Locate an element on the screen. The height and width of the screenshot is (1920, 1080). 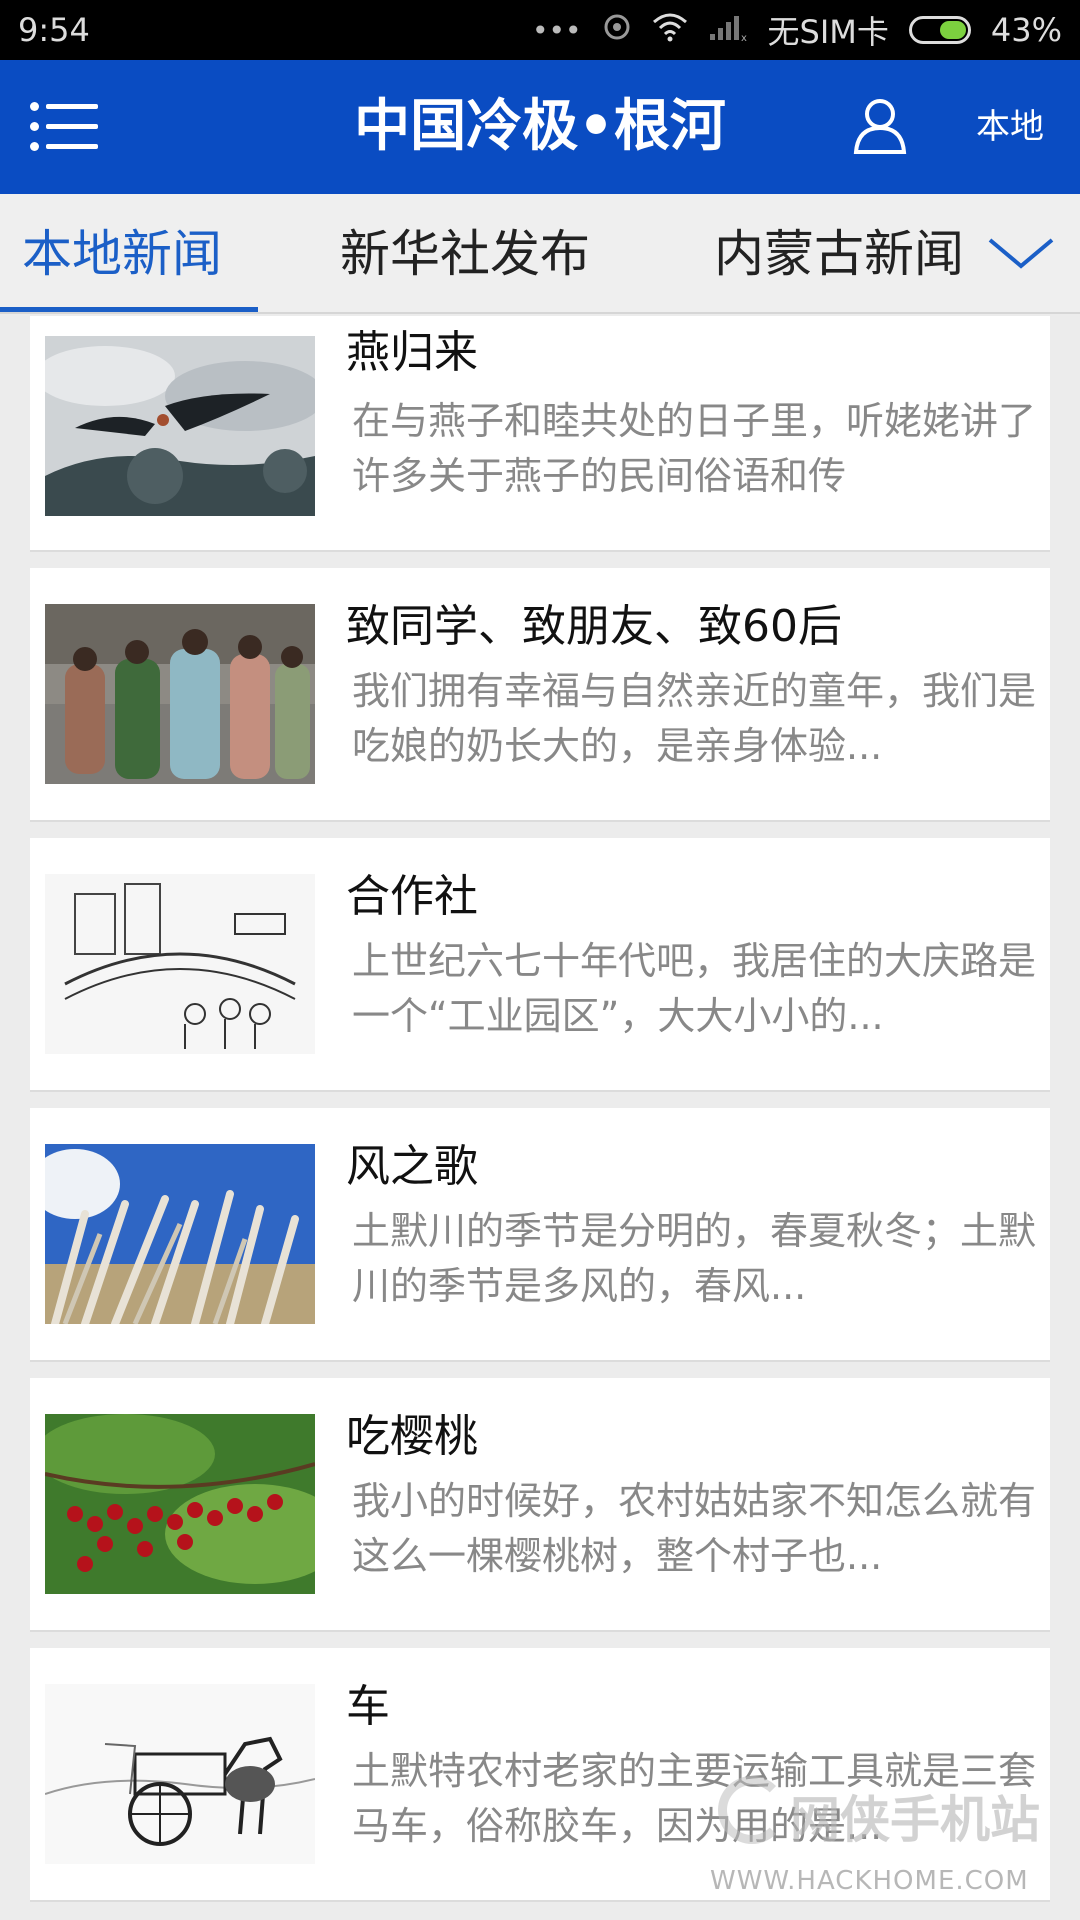
status-bar: 9:54 ••• x 无SIM卡 43% is located at coordinates (540, 30).